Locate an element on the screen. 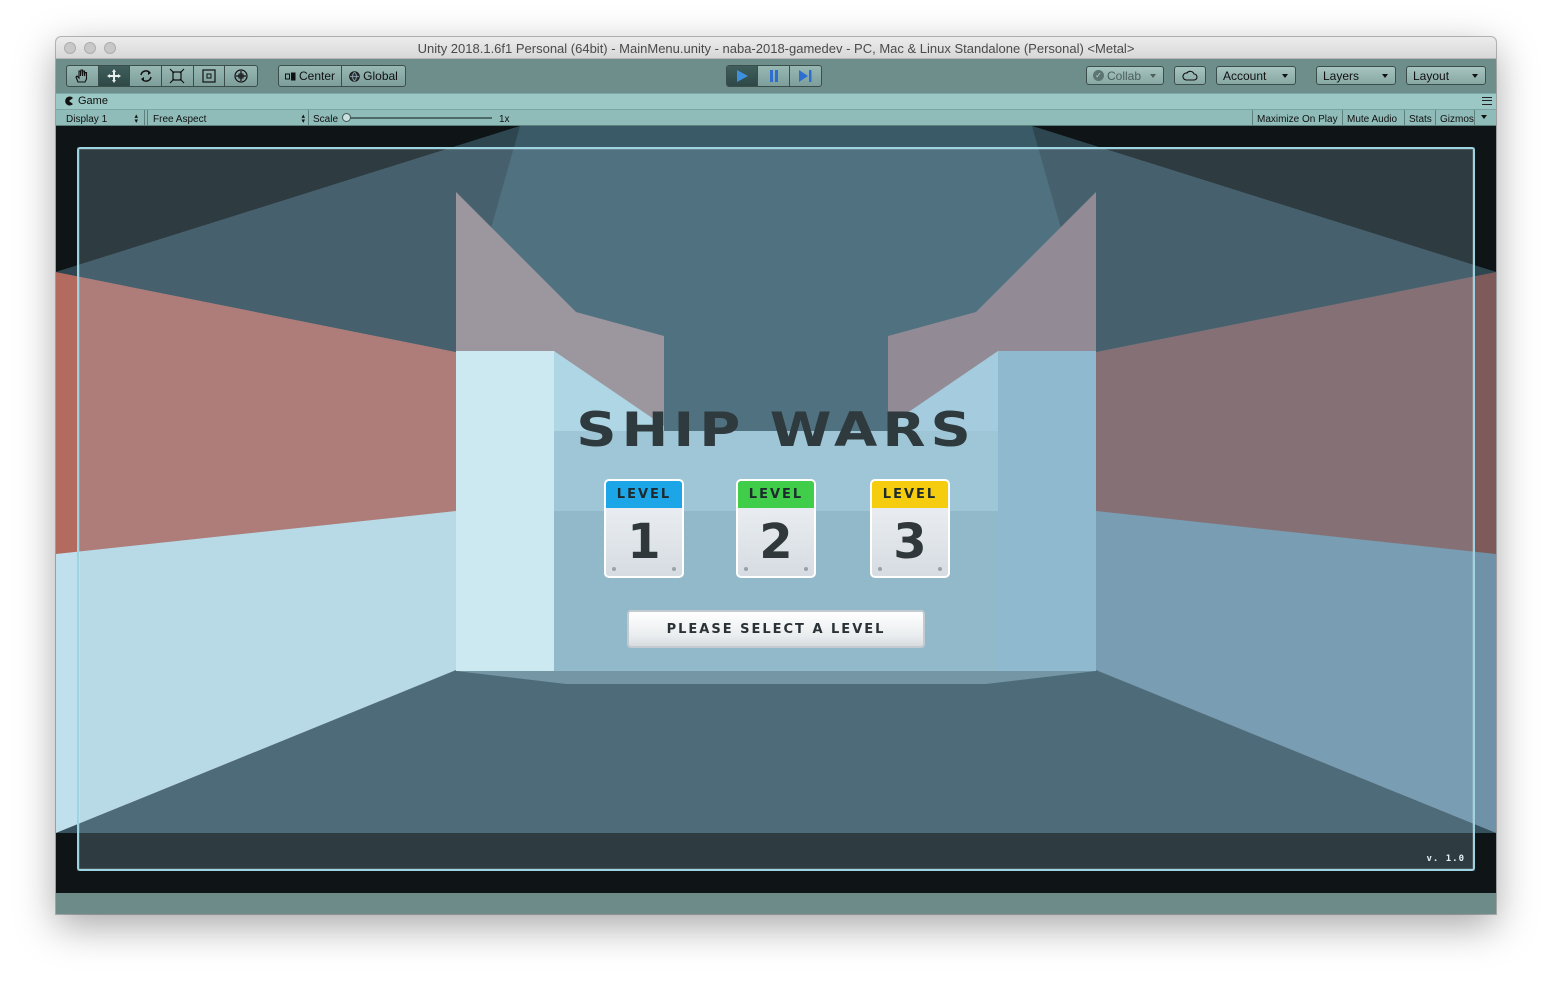 This screenshot has height=989, width=1552. gizmos-toggle: Gizmos is located at coordinates (1457, 119).